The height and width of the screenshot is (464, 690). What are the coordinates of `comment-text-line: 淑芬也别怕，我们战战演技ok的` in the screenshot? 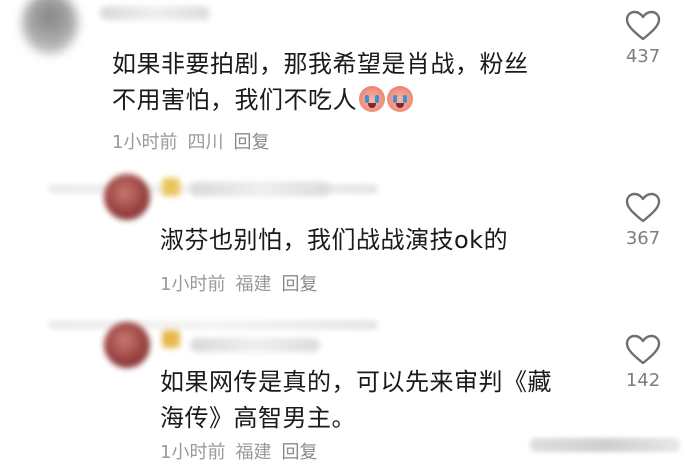 It's located at (334, 240).